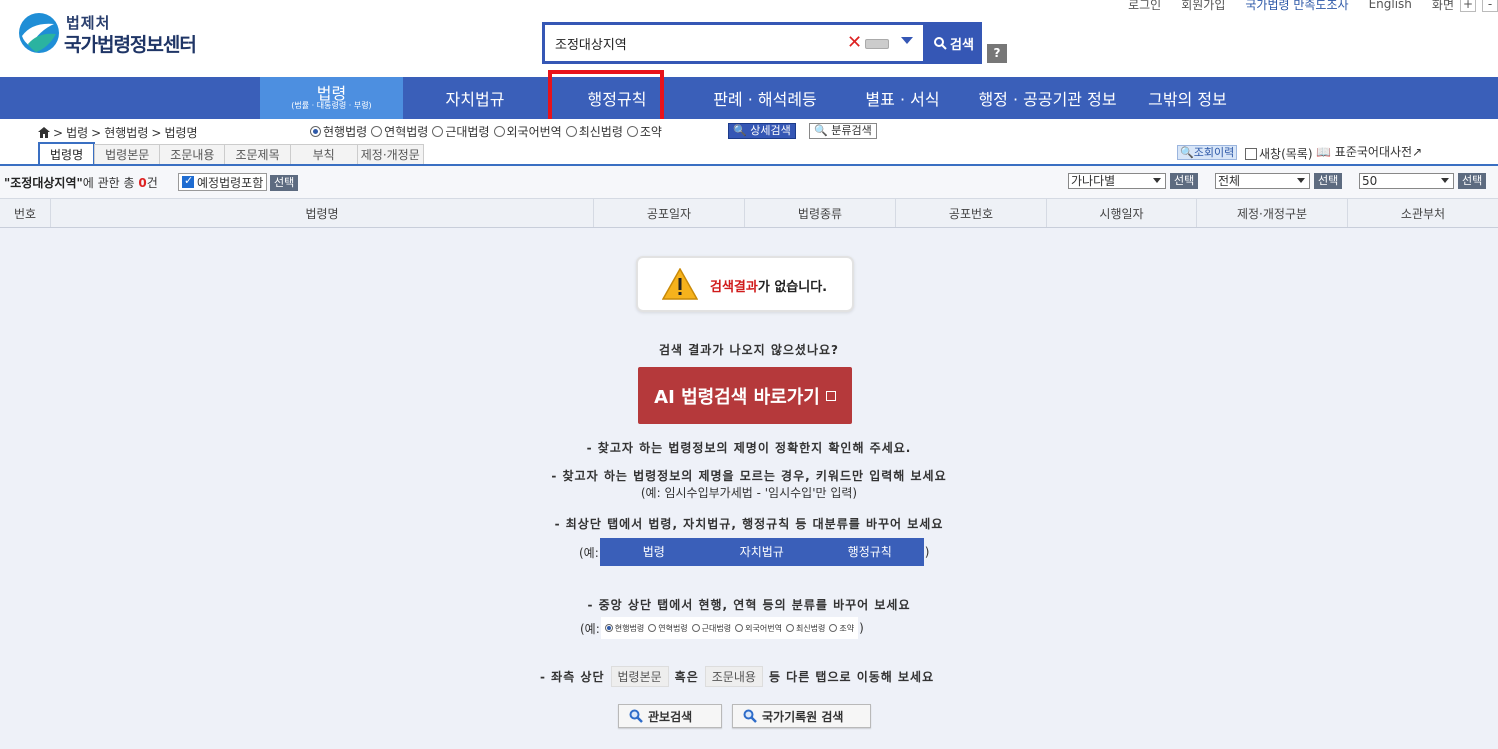 This screenshot has height=749, width=1498. What do you see at coordinates (399, 131) in the screenshot?
I see `radio-history: 연혁법령` at bounding box center [399, 131].